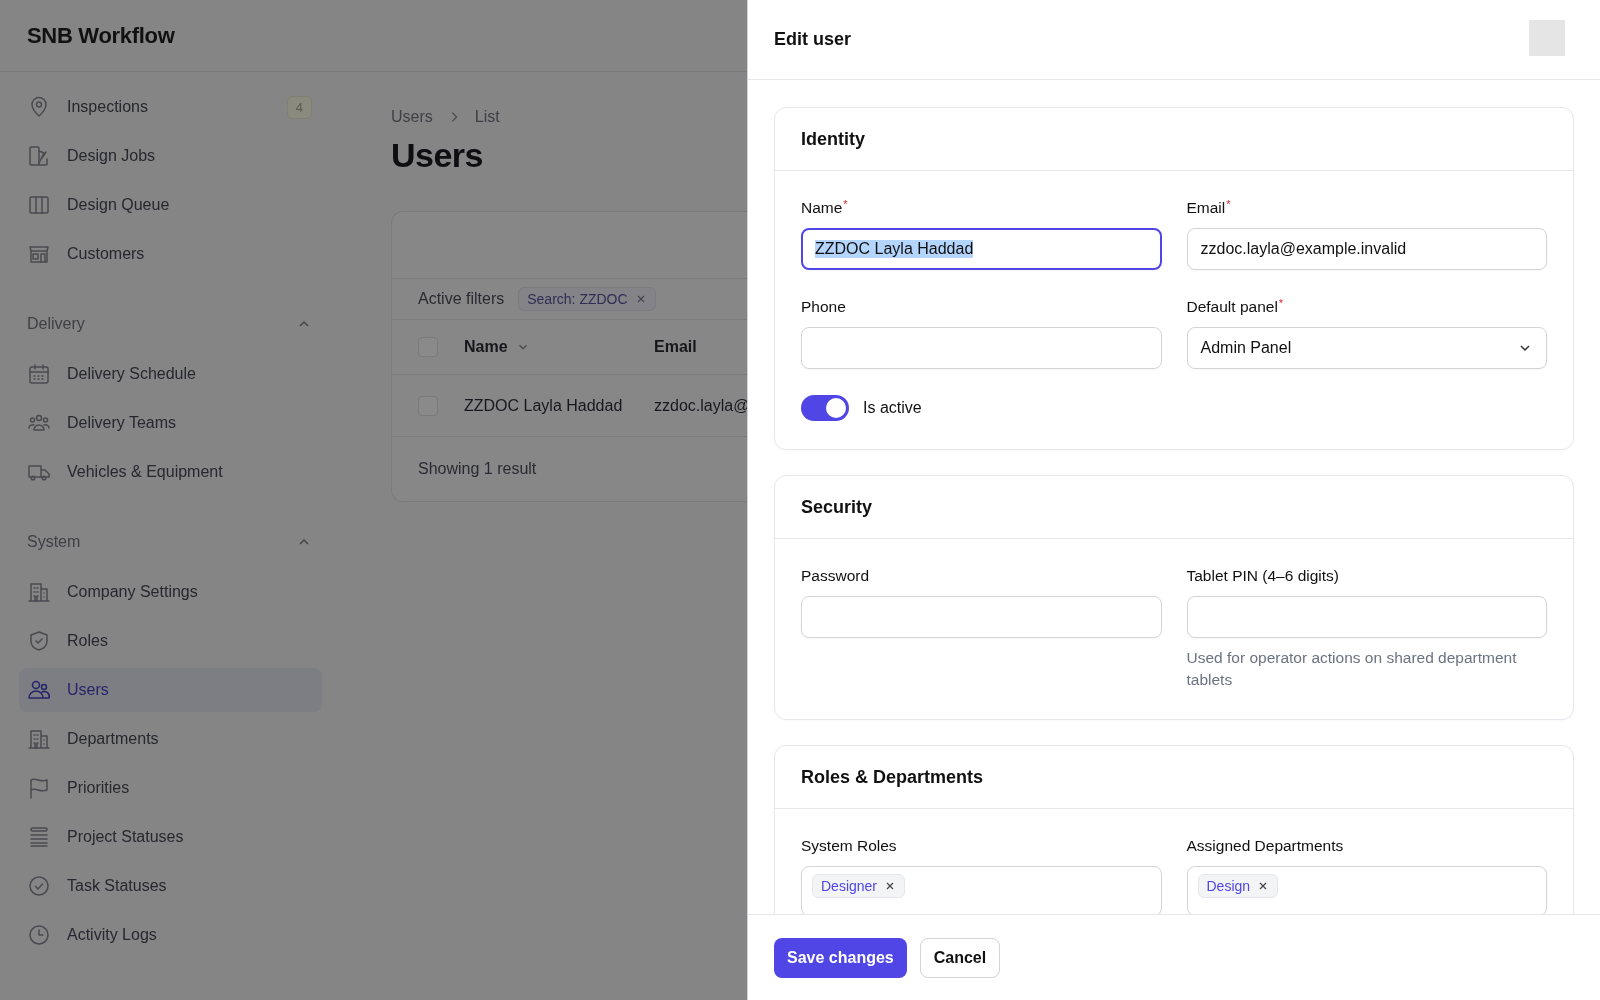 The width and height of the screenshot is (1600, 1000). Describe the element at coordinates (39, 935) in the screenshot. I see `clock-icon` at that location.